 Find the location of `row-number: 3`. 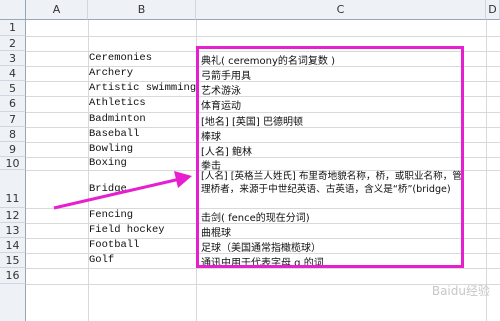

row-number: 3 is located at coordinates (12, 58).